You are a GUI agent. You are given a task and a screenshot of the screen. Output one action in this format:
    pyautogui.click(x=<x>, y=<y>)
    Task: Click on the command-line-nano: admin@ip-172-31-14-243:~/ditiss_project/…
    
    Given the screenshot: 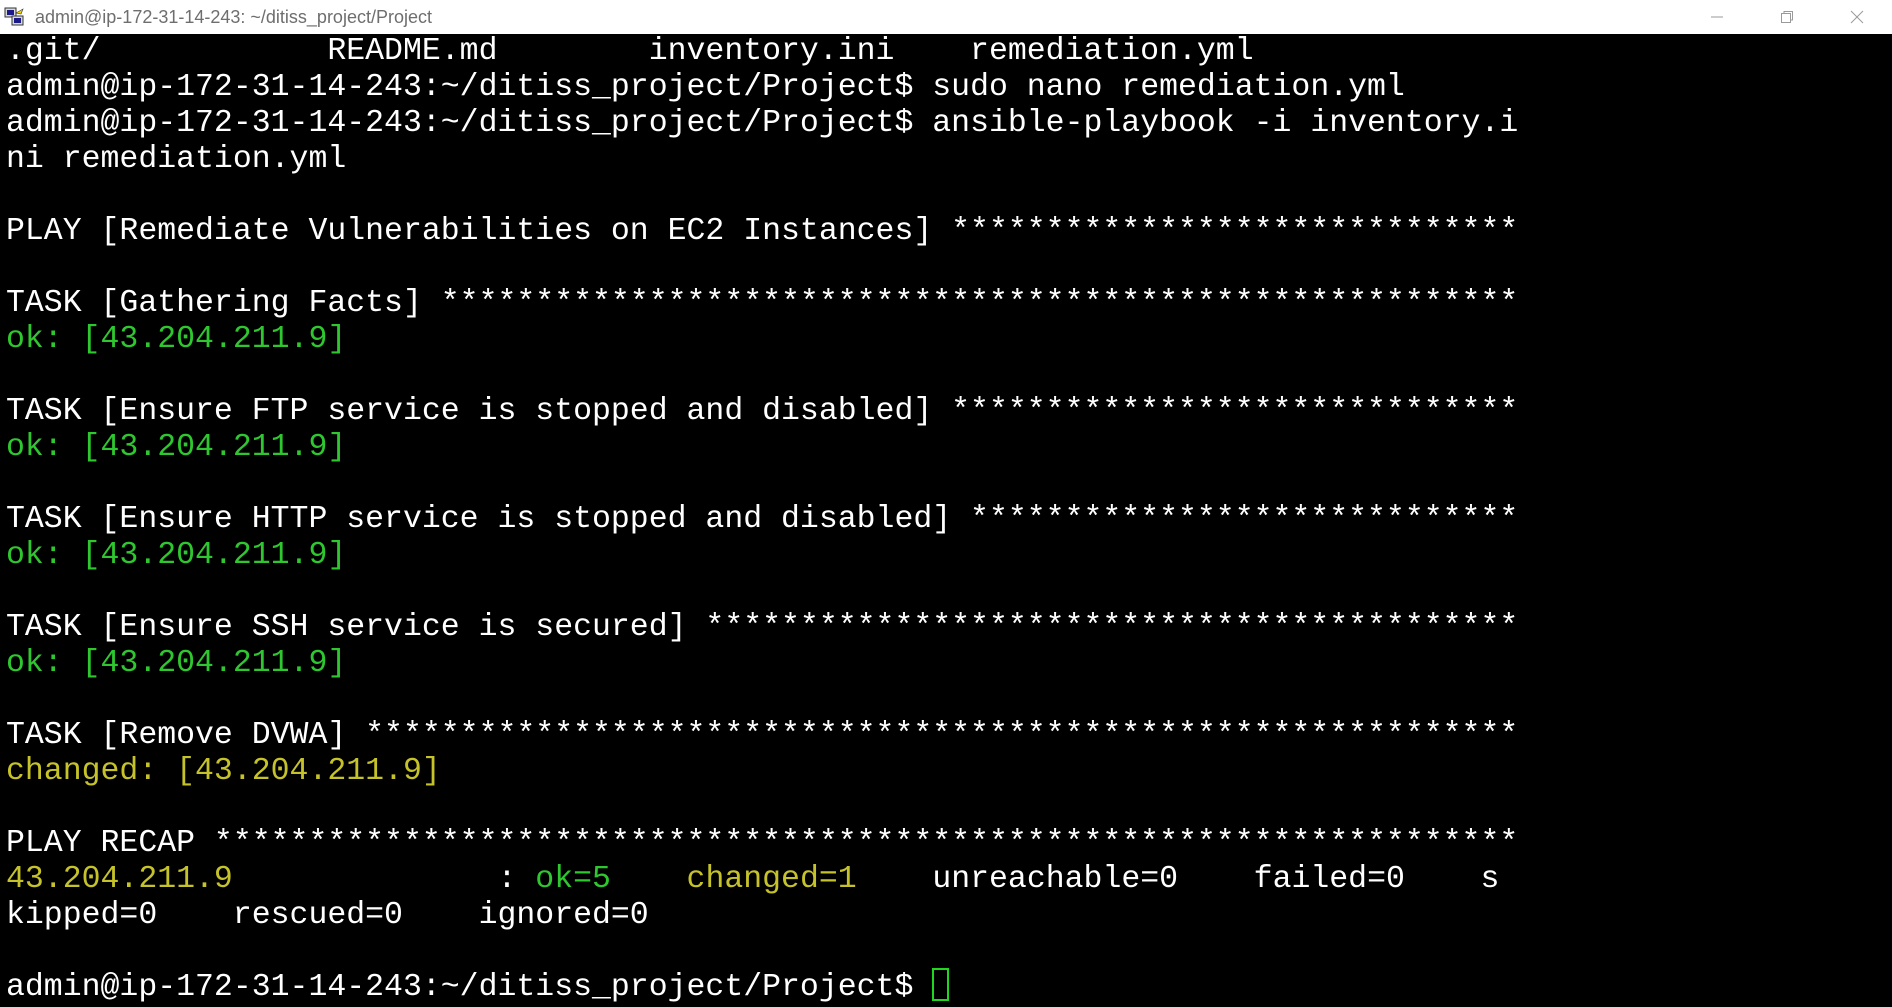 What is the action you would take?
    pyautogui.click(x=705, y=88)
    